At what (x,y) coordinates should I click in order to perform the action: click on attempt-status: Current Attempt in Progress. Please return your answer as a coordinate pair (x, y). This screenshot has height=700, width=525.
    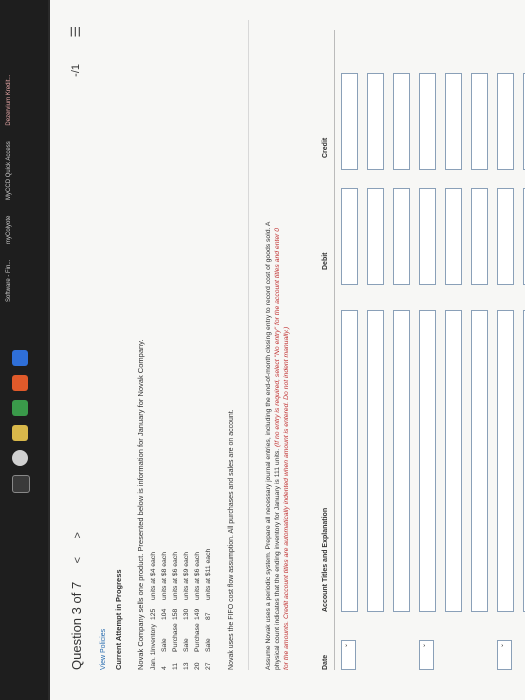
    Looking at the image, I should click on (118, 619).